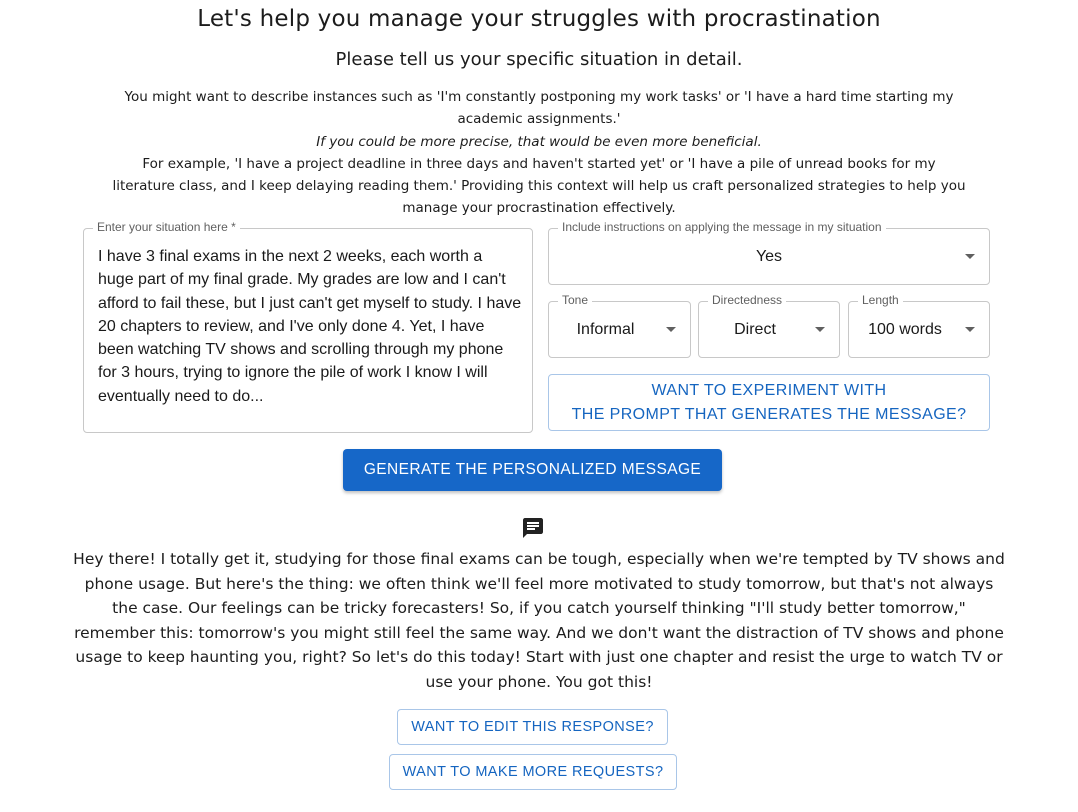 This screenshot has width=1078, height=812. What do you see at coordinates (905, 329) in the screenshot?
I see `length-value: 100 words` at bounding box center [905, 329].